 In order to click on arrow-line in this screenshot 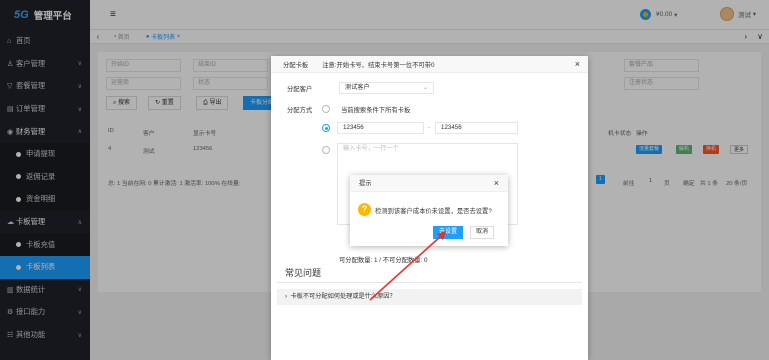, I will do `click(405, 268)`.